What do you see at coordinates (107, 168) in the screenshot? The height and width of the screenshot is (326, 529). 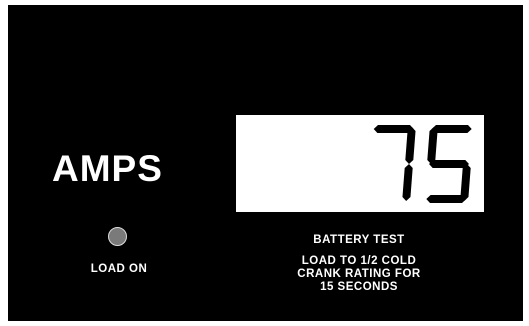 I see `amps-label: AMPS` at bounding box center [107, 168].